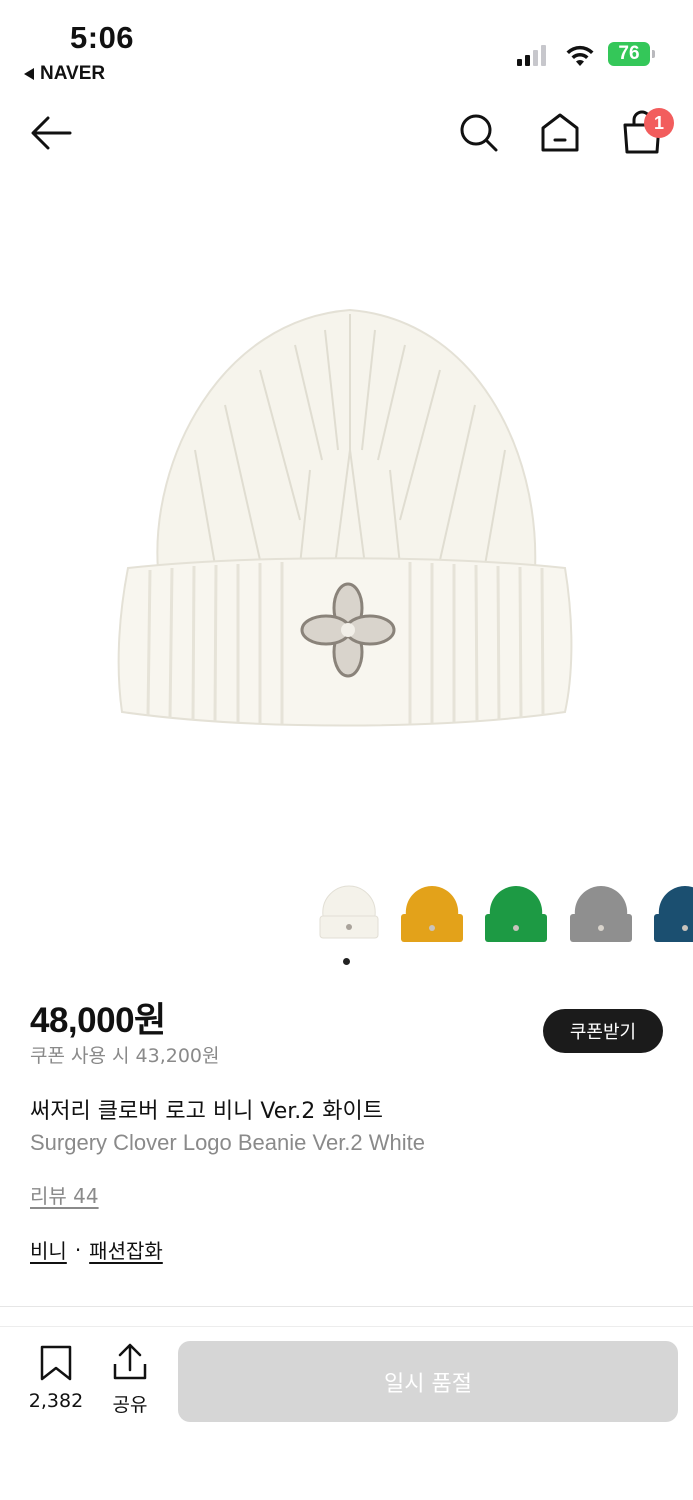  Describe the element at coordinates (73, 73) in the screenshot. I see `back-app-label: NAVER` at that location.